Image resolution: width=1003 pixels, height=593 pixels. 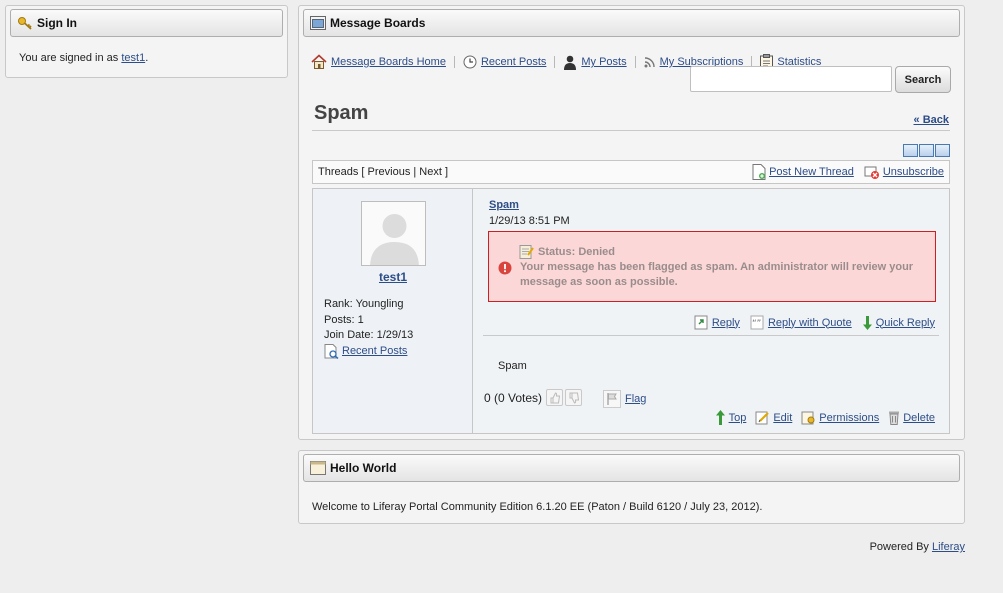 I want to click on author-rank: Rank: Youngling, so click(x=364, y=304).